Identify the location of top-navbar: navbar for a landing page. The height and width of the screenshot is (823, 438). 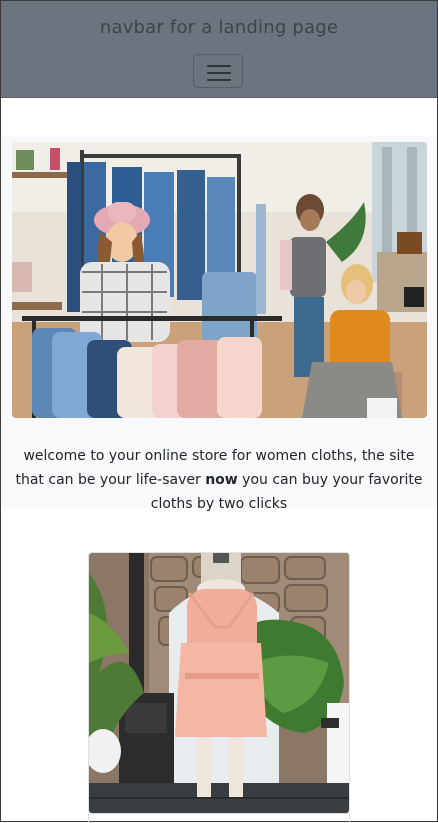
(219, 49).